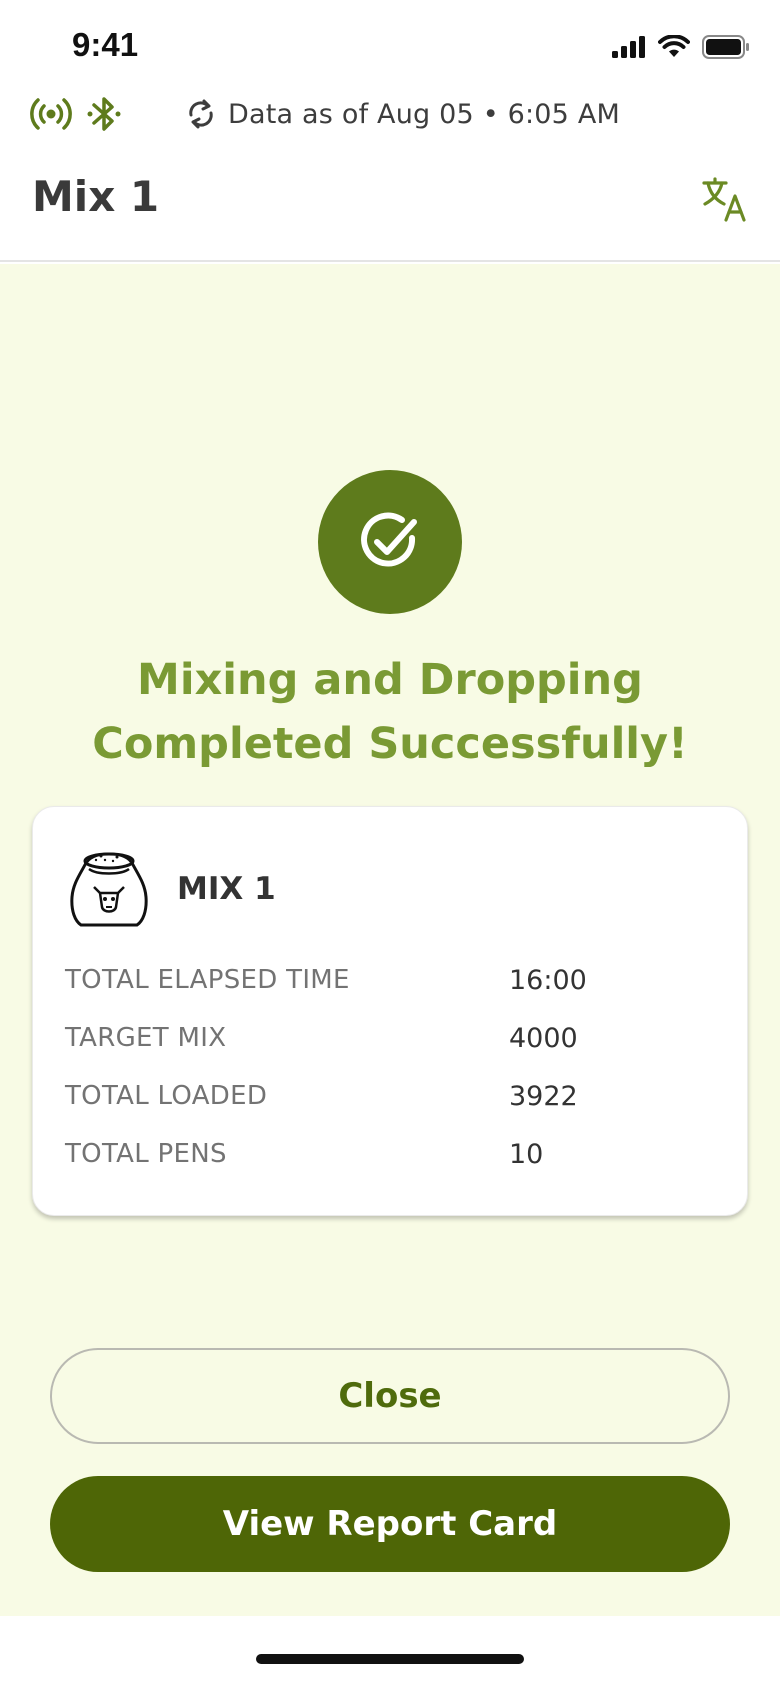 This screenshot has width=780, height=1688. What do you see at coordinates (395, 1159) in the screenshot?
I see `stat-row-total-pens: TOTAL PENS 10` at bounding box center [395, 1159].